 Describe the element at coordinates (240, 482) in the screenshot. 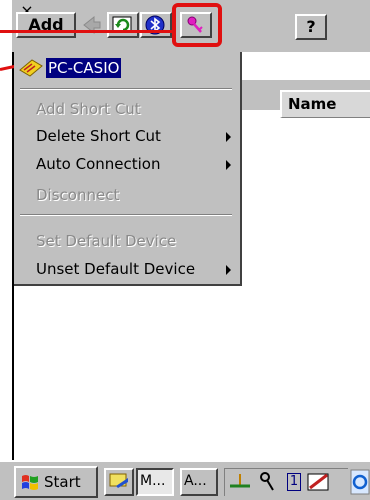

I see `network-icon` at that location.